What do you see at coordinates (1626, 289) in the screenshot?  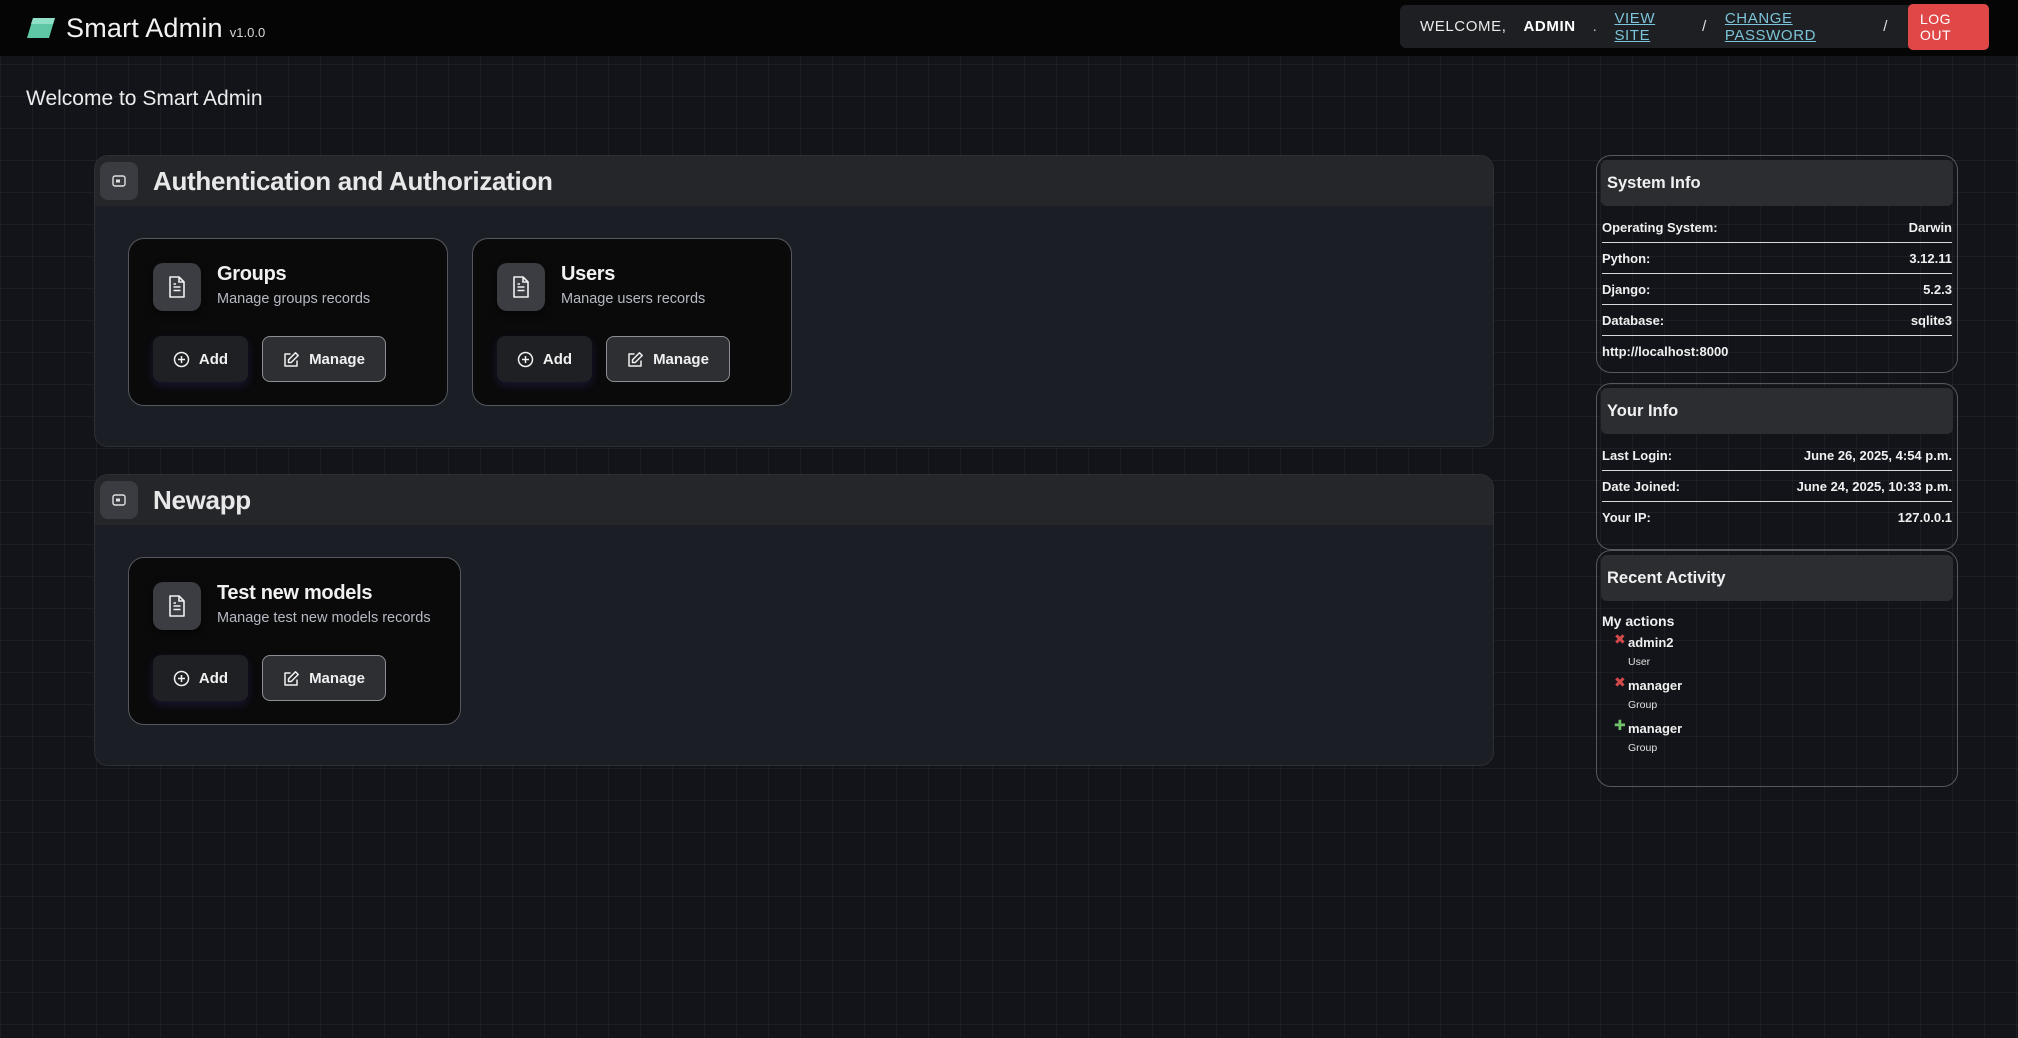 I see `info-label: Django:` at bounding box center [1626, 289].